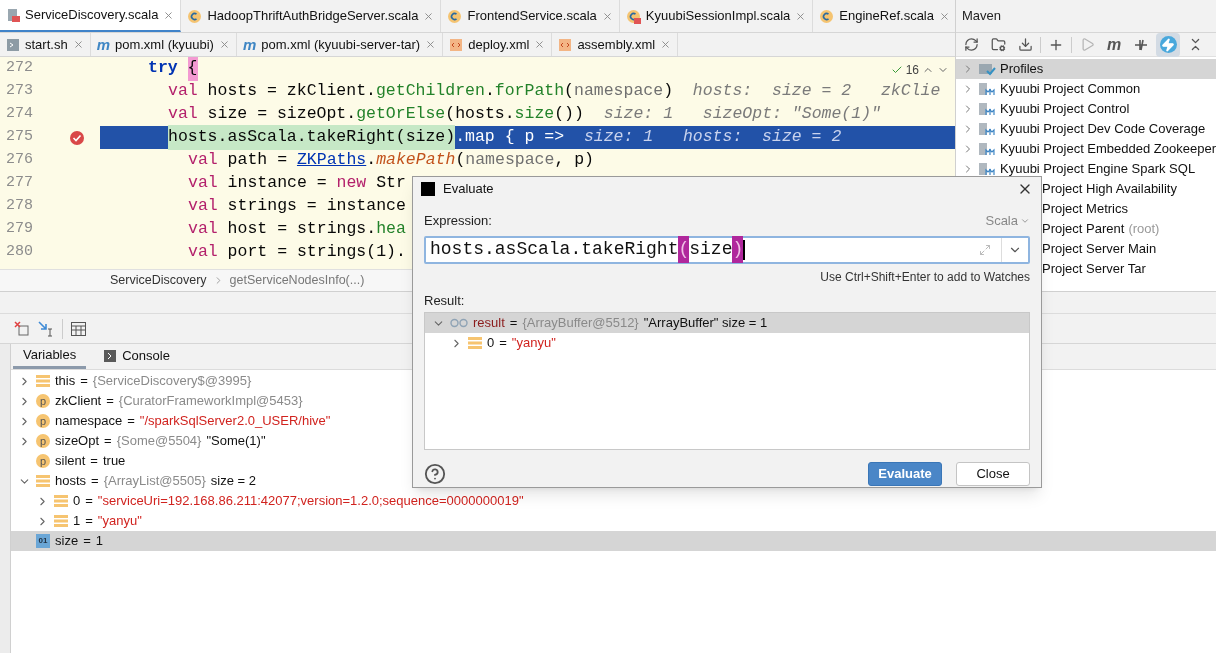 Image resolution: width=1216 pixels, height=653 pixels. What do you see at coordinates (296, 206) in the screenshot?
I see `code-line: val strings = instance` at bounding box center [296, 206].